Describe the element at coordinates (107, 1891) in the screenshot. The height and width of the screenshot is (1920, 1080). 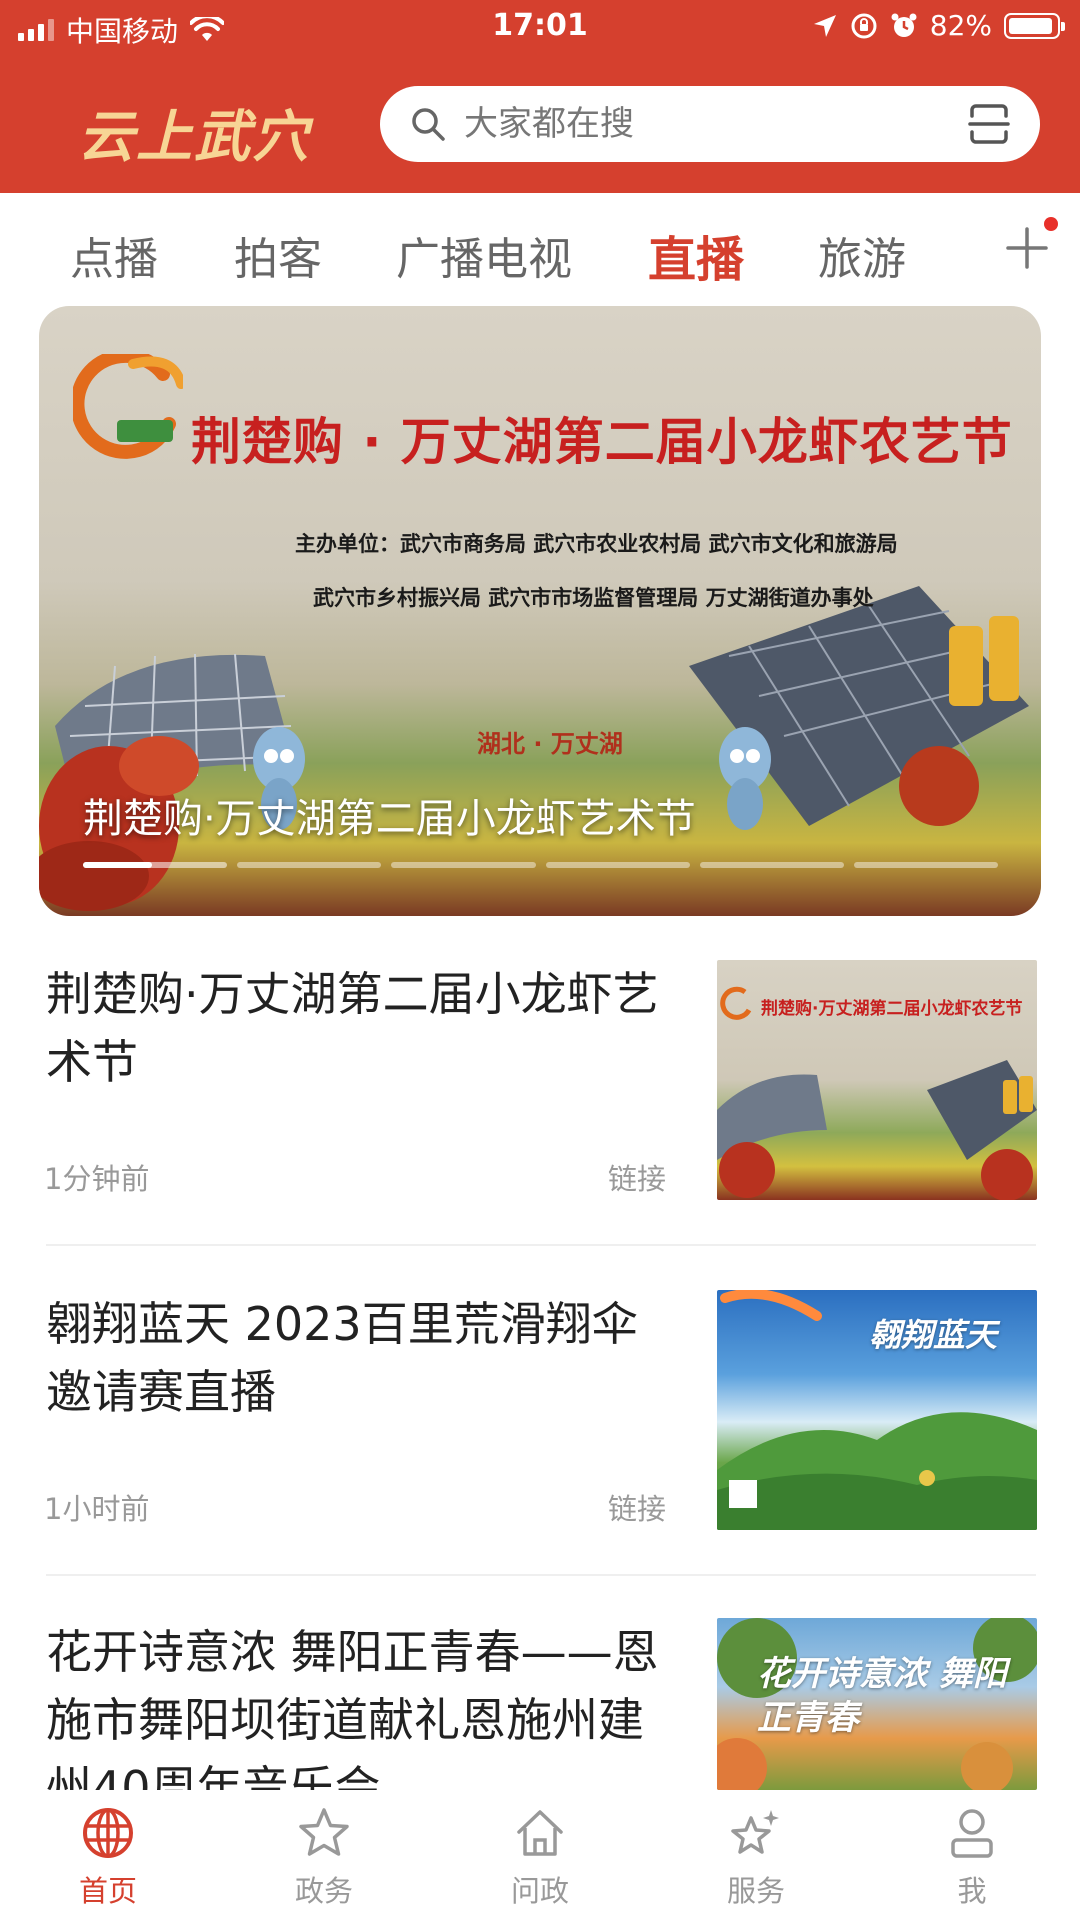
I see `nav-label: 首页` at that location.